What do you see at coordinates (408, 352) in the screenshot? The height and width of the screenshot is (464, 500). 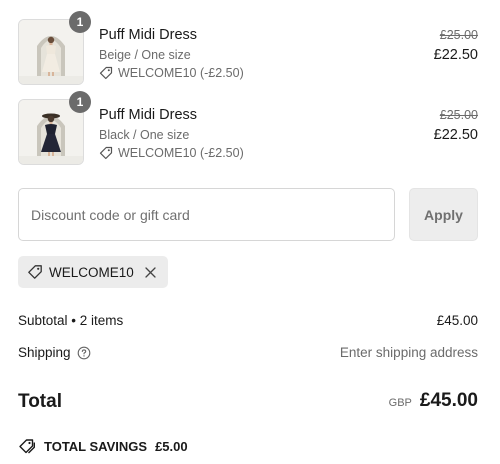 I see `shipping-value: Enter shipping address` at bounding box center [408, 352].